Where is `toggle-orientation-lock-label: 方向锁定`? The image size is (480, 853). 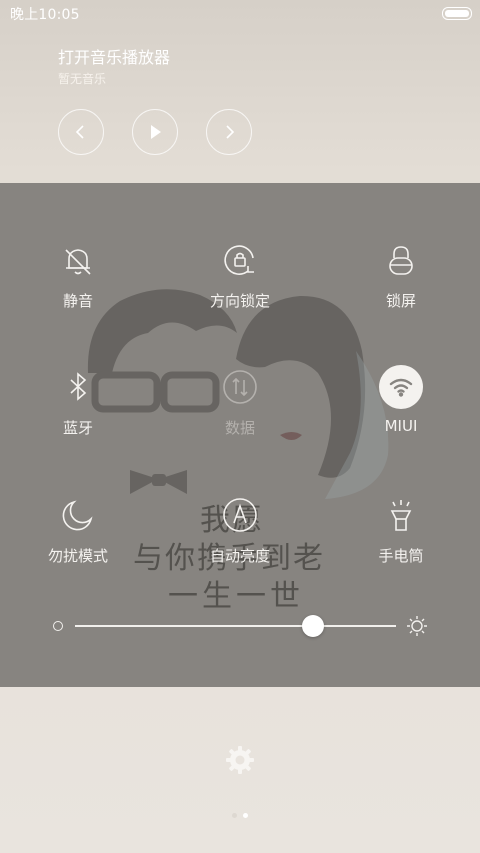
toggle-orientation-lock-label: 方向锁定 is located at coordinates (239, 301).